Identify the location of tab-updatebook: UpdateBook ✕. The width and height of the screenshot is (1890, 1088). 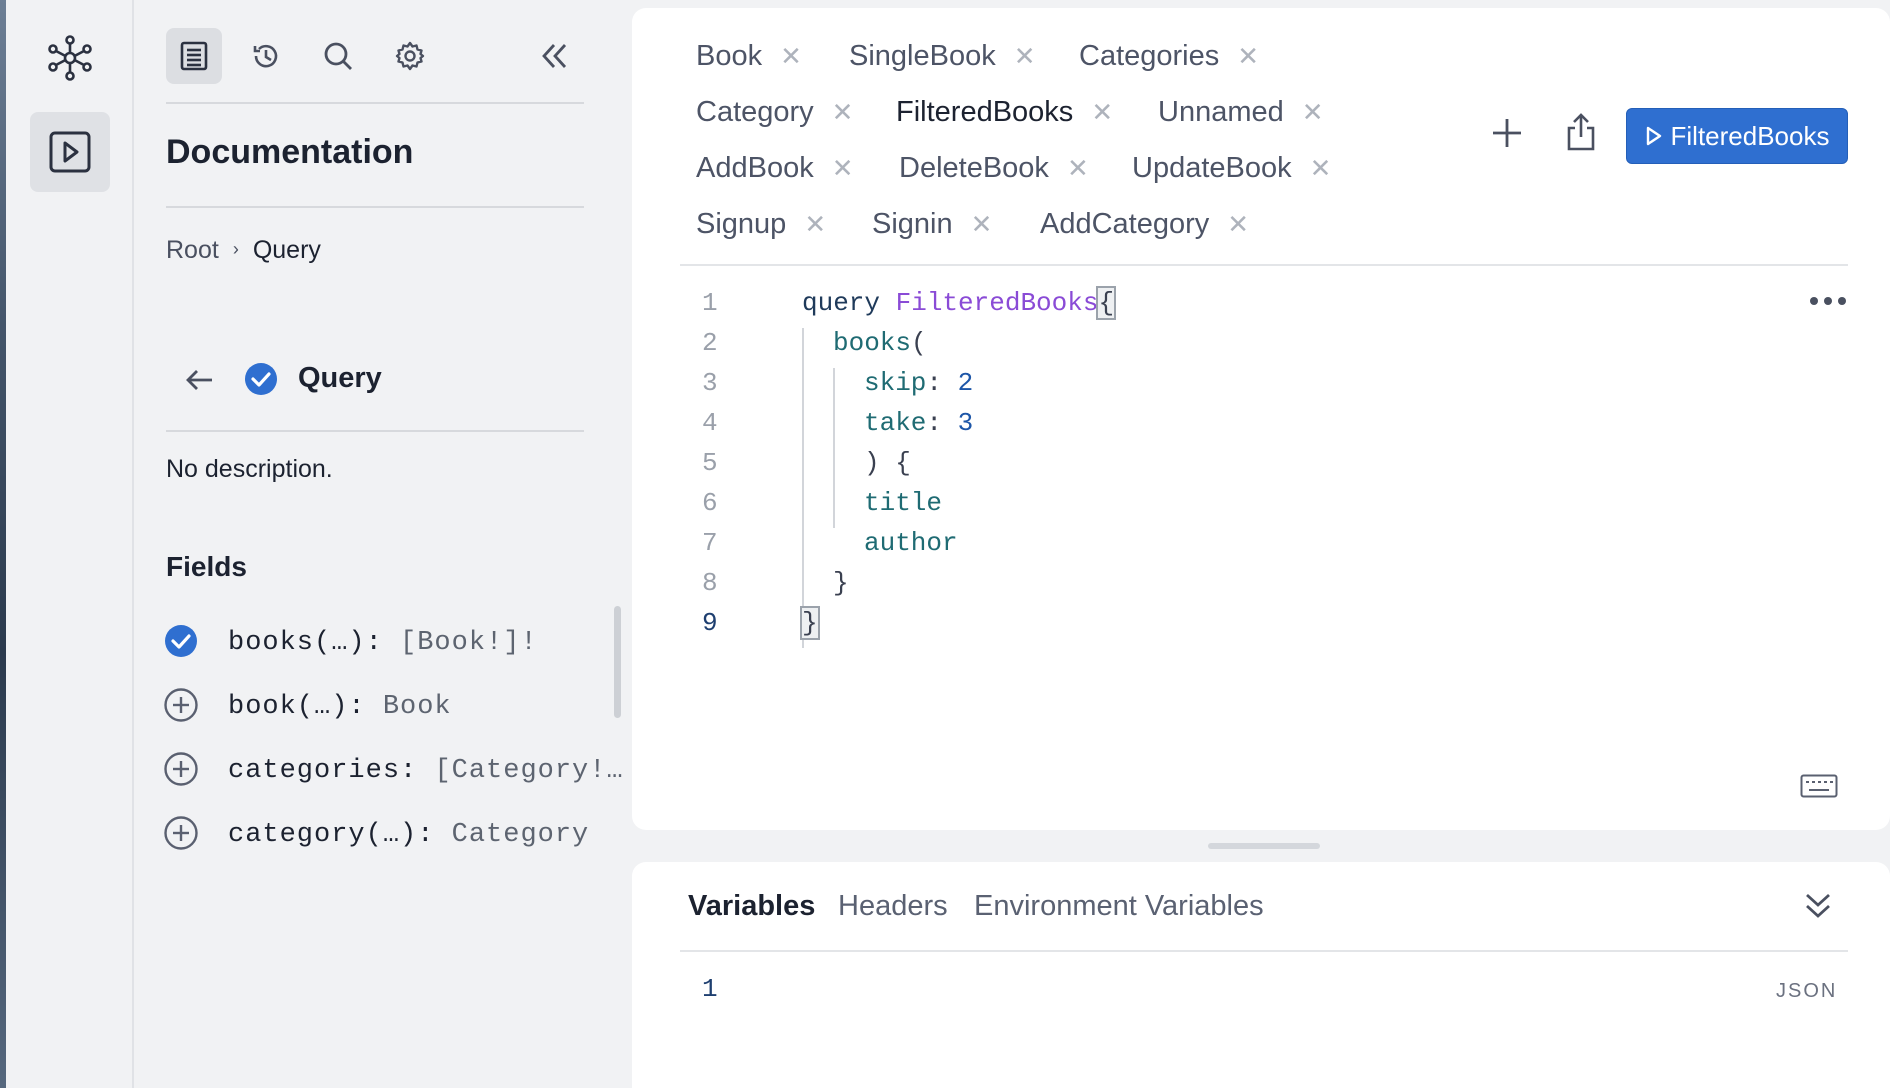
(1231, 168).